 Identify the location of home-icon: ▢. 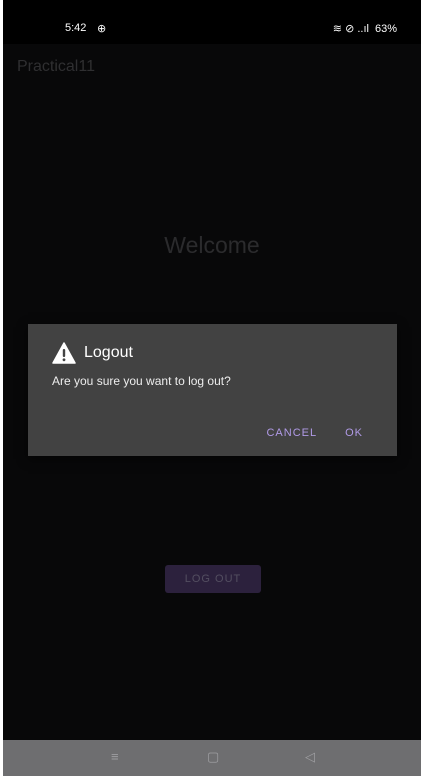
(213, 757).